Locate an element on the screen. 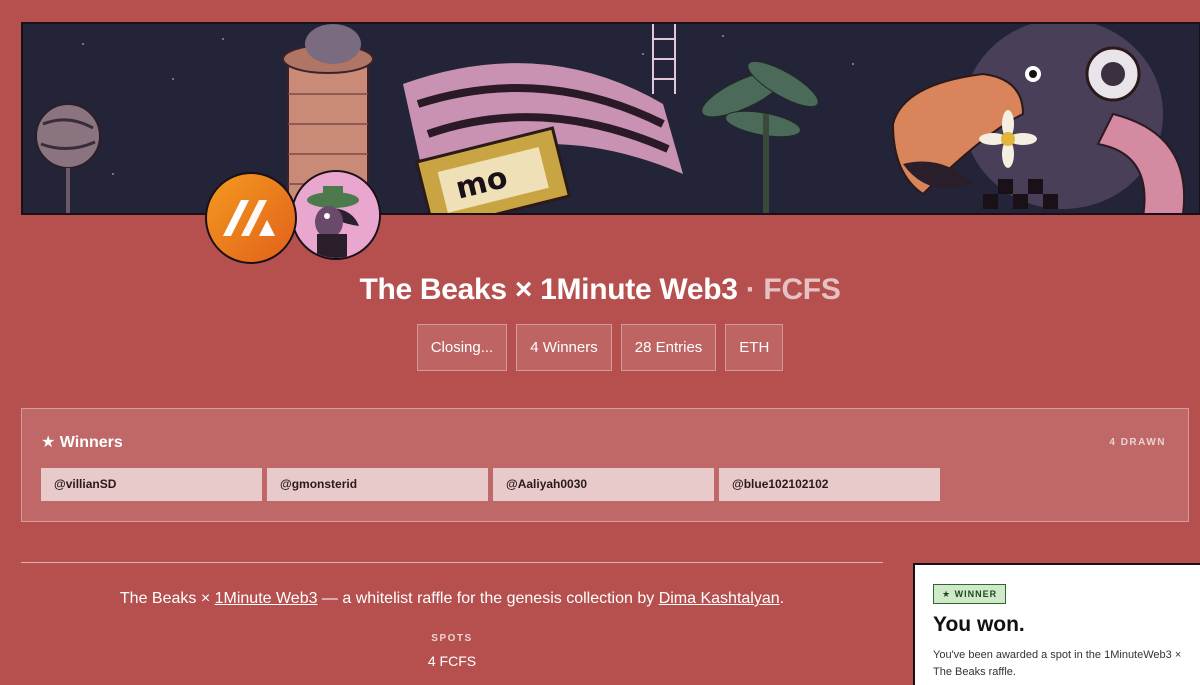  winner-item: @blue102102102 is located at coordinates (829, 484).